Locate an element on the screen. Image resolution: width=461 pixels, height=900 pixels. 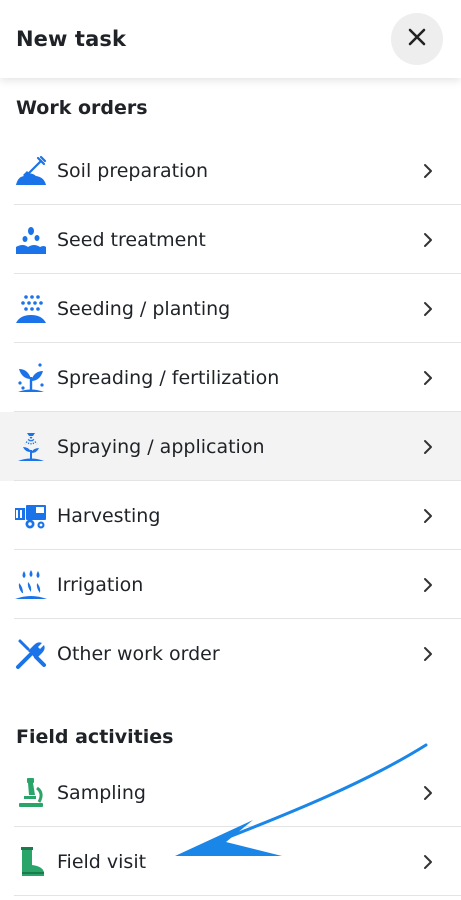
spraying-icon is located at coordinates (31, 447).